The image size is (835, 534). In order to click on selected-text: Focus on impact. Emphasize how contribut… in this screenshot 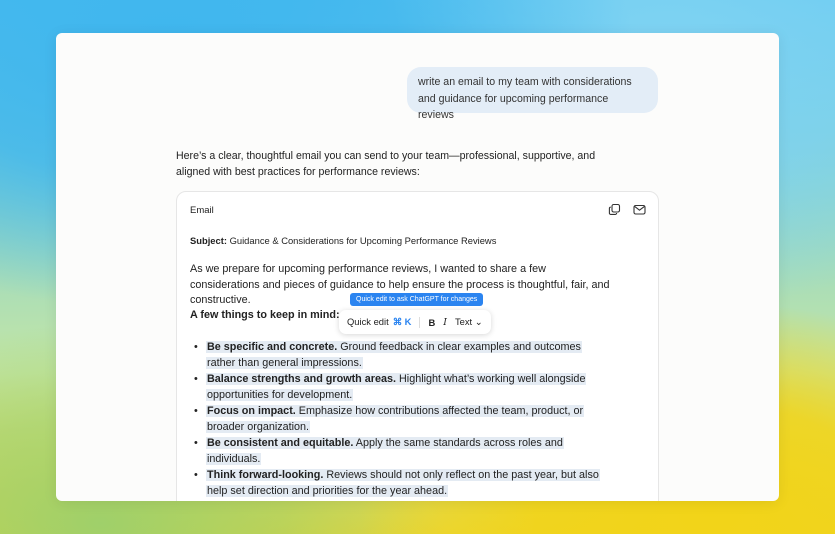, I will do `click(395, 419)`.